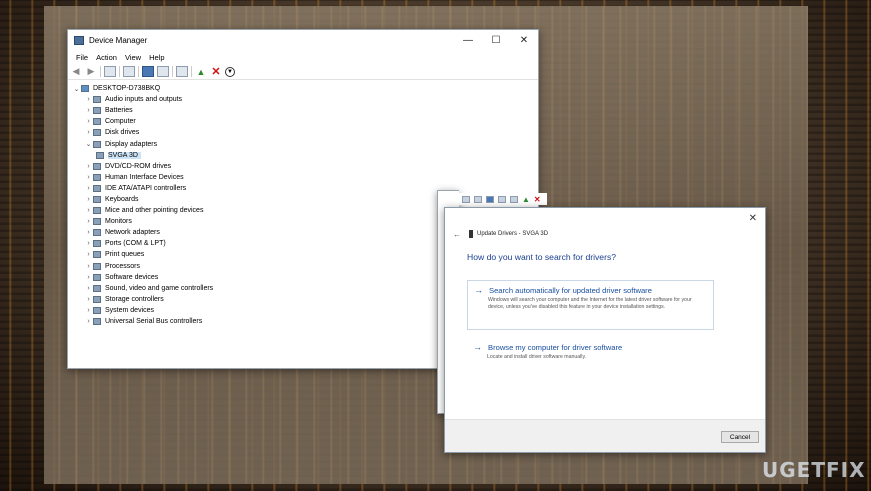 Image resolution: width=871 pixels, height=491 pixels. Describe the element at coordinates (305, 166) in the screenshot. I see `tree-category-item: › DVD/CD-ROM drives` at that location.